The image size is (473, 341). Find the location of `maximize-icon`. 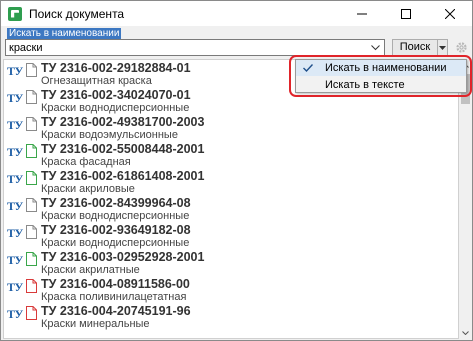

maximize-icon is located at coordinates (406, 13).